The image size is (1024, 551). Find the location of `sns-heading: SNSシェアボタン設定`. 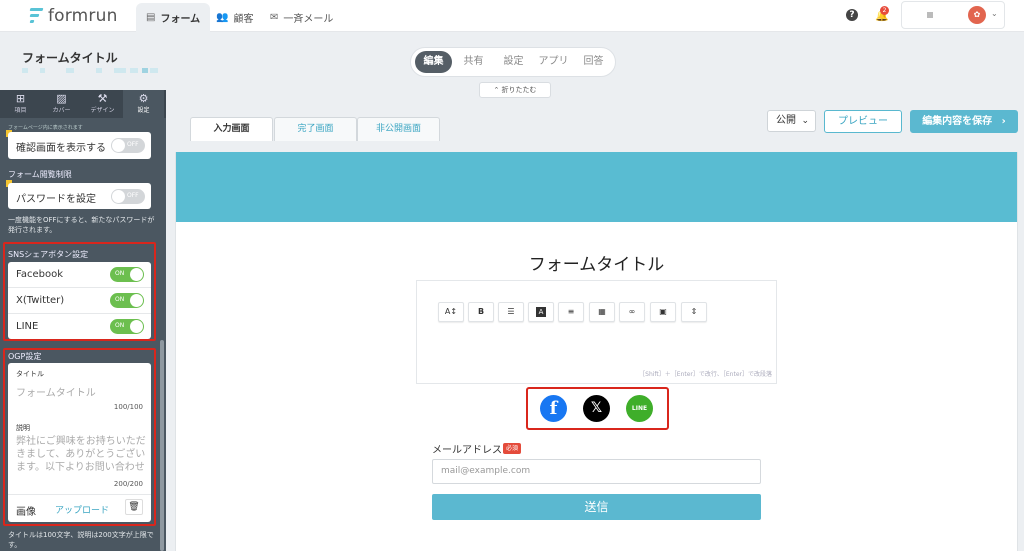

sns-heading: SNSシェアボタン設定 is located at coordinates (48, 254).